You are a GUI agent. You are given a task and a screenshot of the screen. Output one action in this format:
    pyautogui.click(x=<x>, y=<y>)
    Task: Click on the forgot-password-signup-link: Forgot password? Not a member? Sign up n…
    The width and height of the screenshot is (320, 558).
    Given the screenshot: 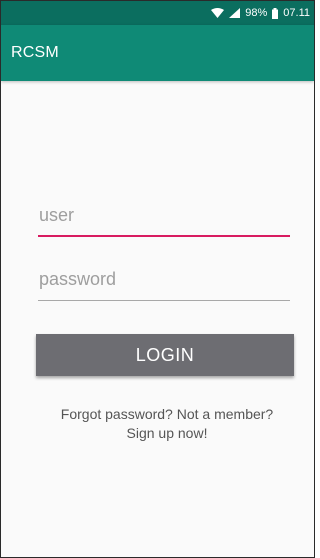 What is the action you would take?
    pyautogui.click(x=167, y=424)
    